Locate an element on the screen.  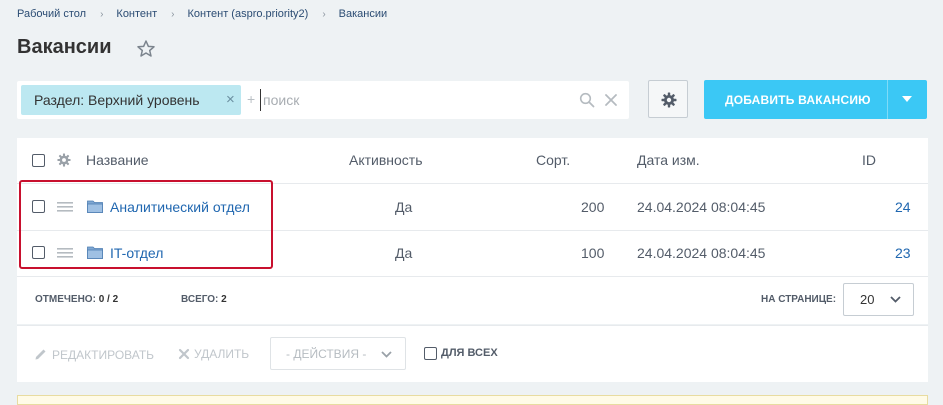
breadcrumb-item-content-aspro: Контент (aspro.priority2) is located at coordinates (248, 14).